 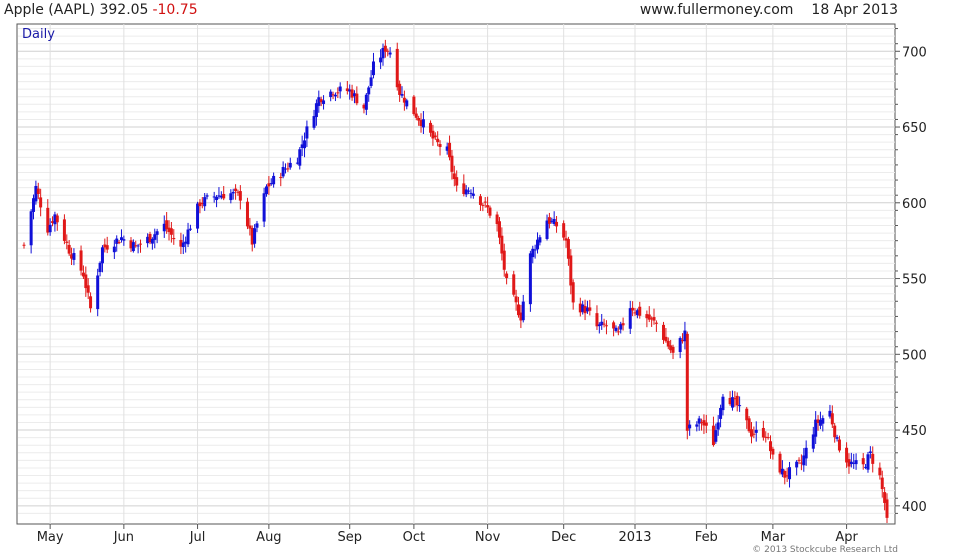 I want to click on y-tick-label: 600, so click(x=914, y=204).